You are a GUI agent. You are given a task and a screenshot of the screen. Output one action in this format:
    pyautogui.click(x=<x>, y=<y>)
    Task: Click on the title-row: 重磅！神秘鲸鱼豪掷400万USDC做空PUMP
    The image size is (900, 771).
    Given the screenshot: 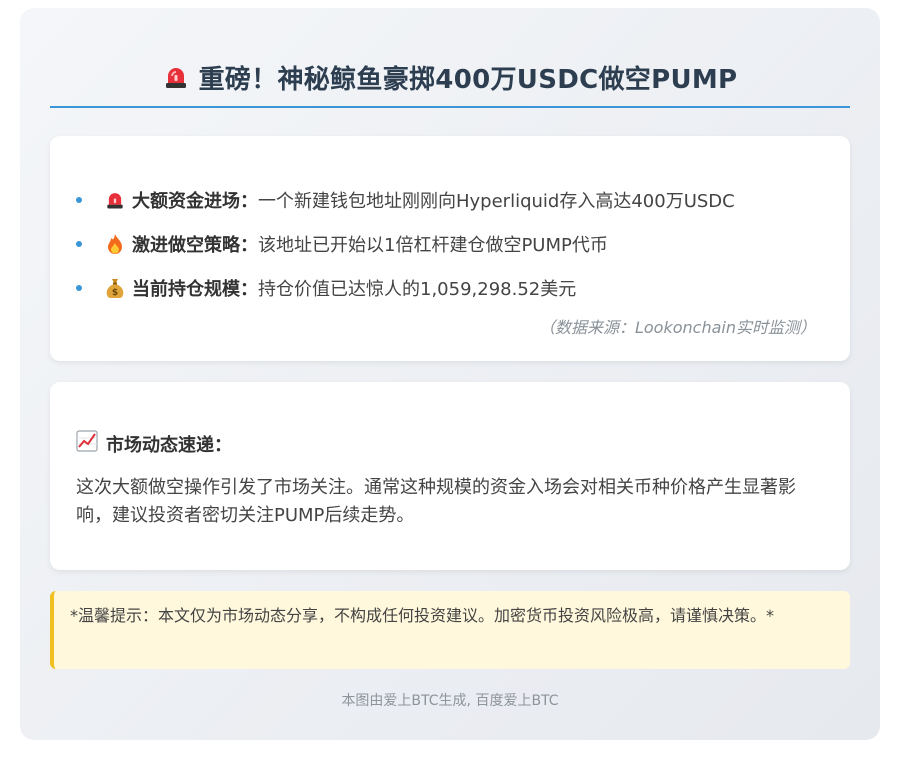 What is the action you would take?
    pyautogui.click(x=450, y=83)
    